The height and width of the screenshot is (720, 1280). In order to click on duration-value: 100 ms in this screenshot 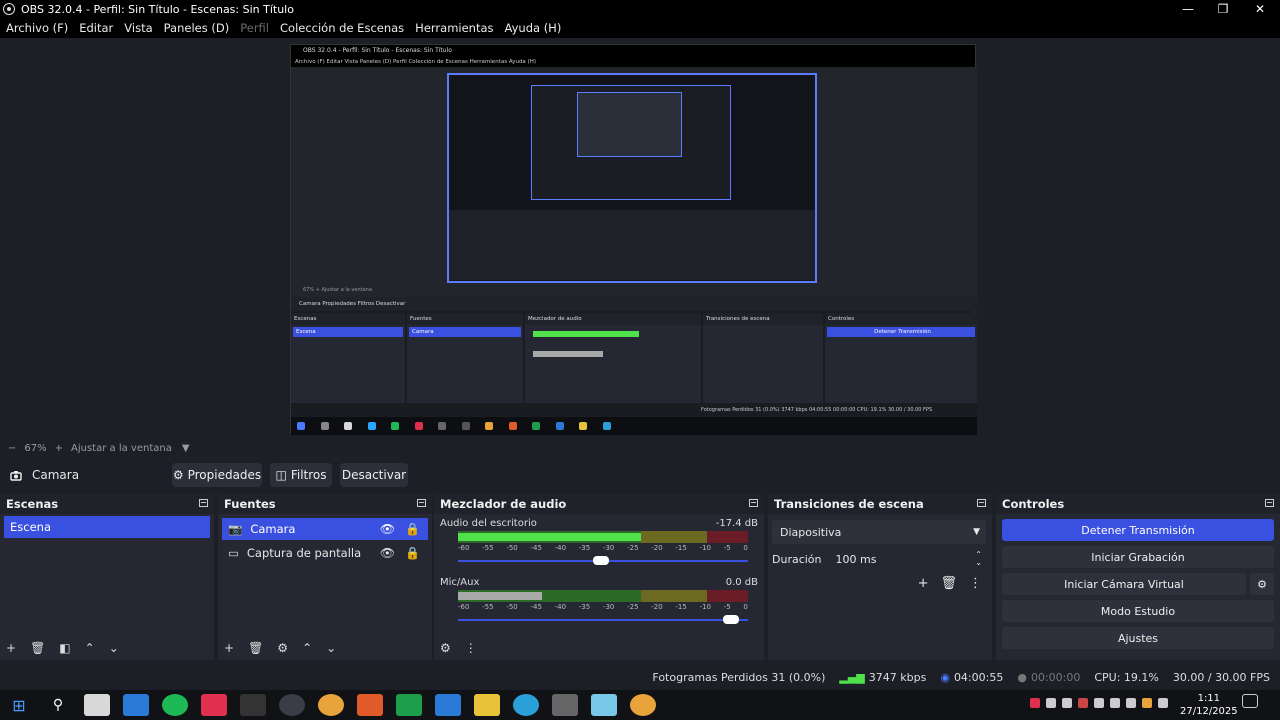, I will do `click(856, 559)`.